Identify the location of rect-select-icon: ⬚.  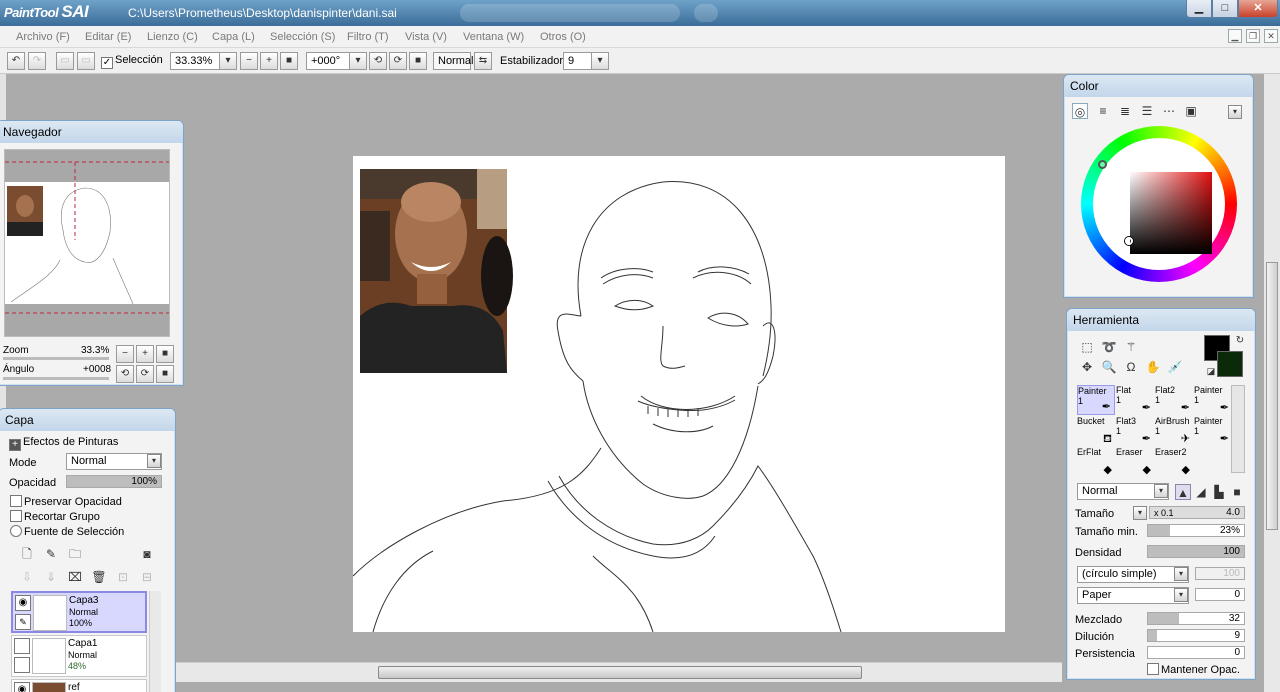
(1087, 347).